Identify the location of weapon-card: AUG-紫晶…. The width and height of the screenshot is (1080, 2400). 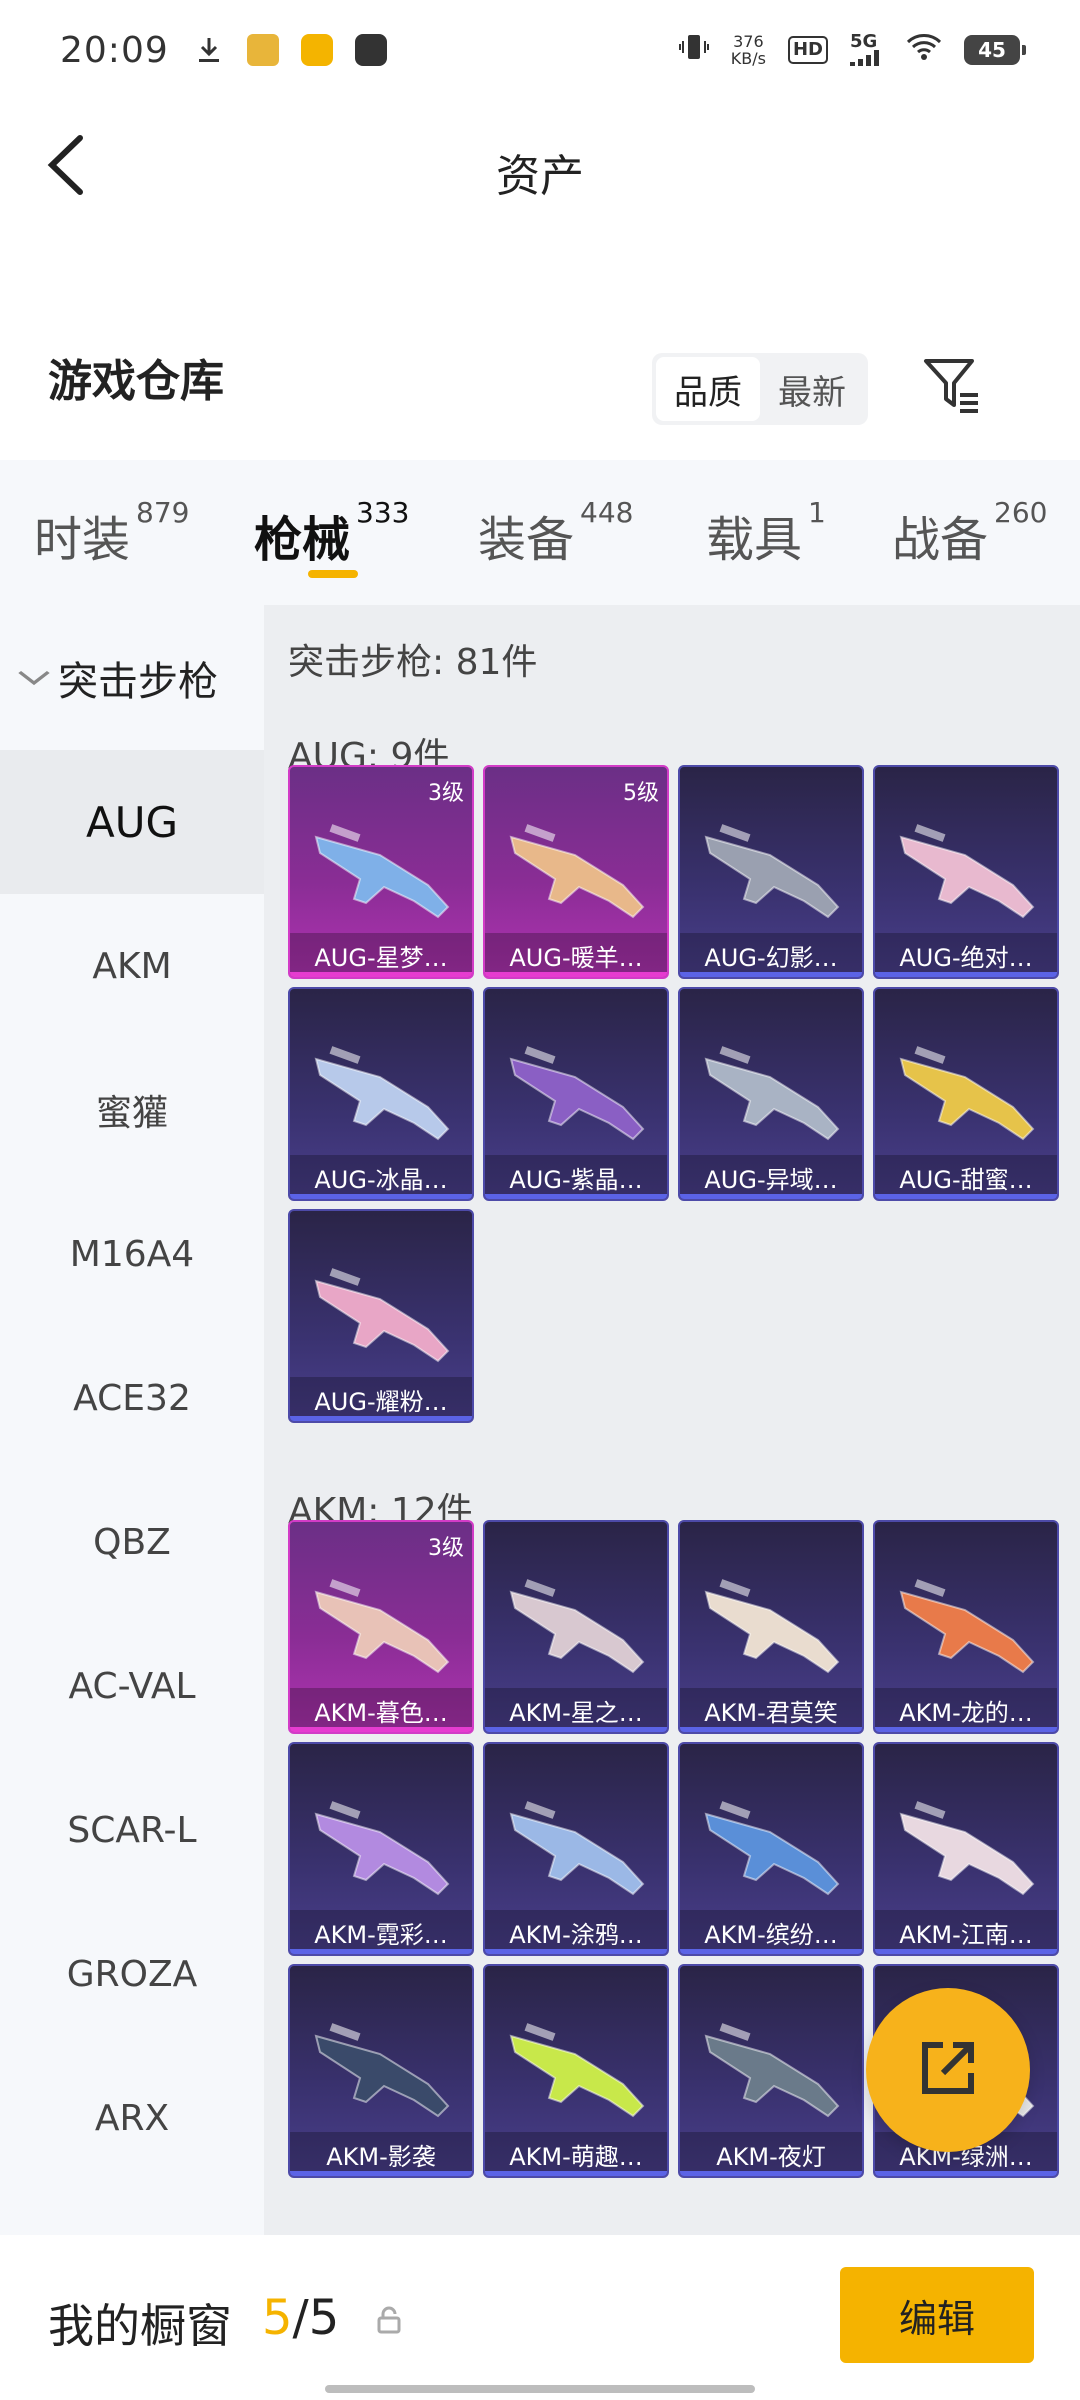
(576, 1094).